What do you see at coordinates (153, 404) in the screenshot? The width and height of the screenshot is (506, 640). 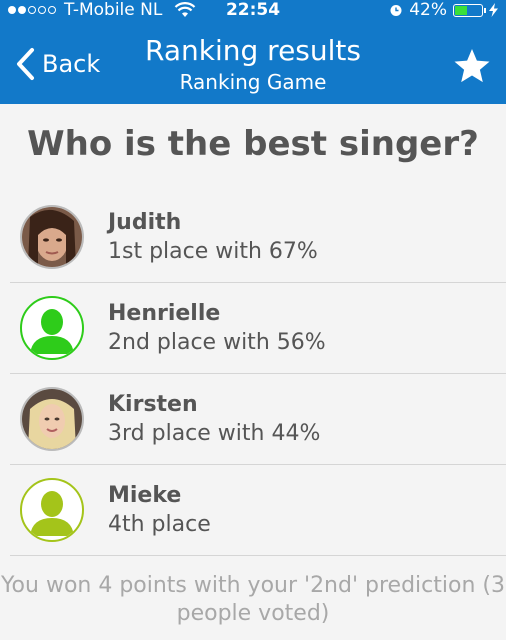 I see `result-name: Kirsten` at bounding box center [153, 404].